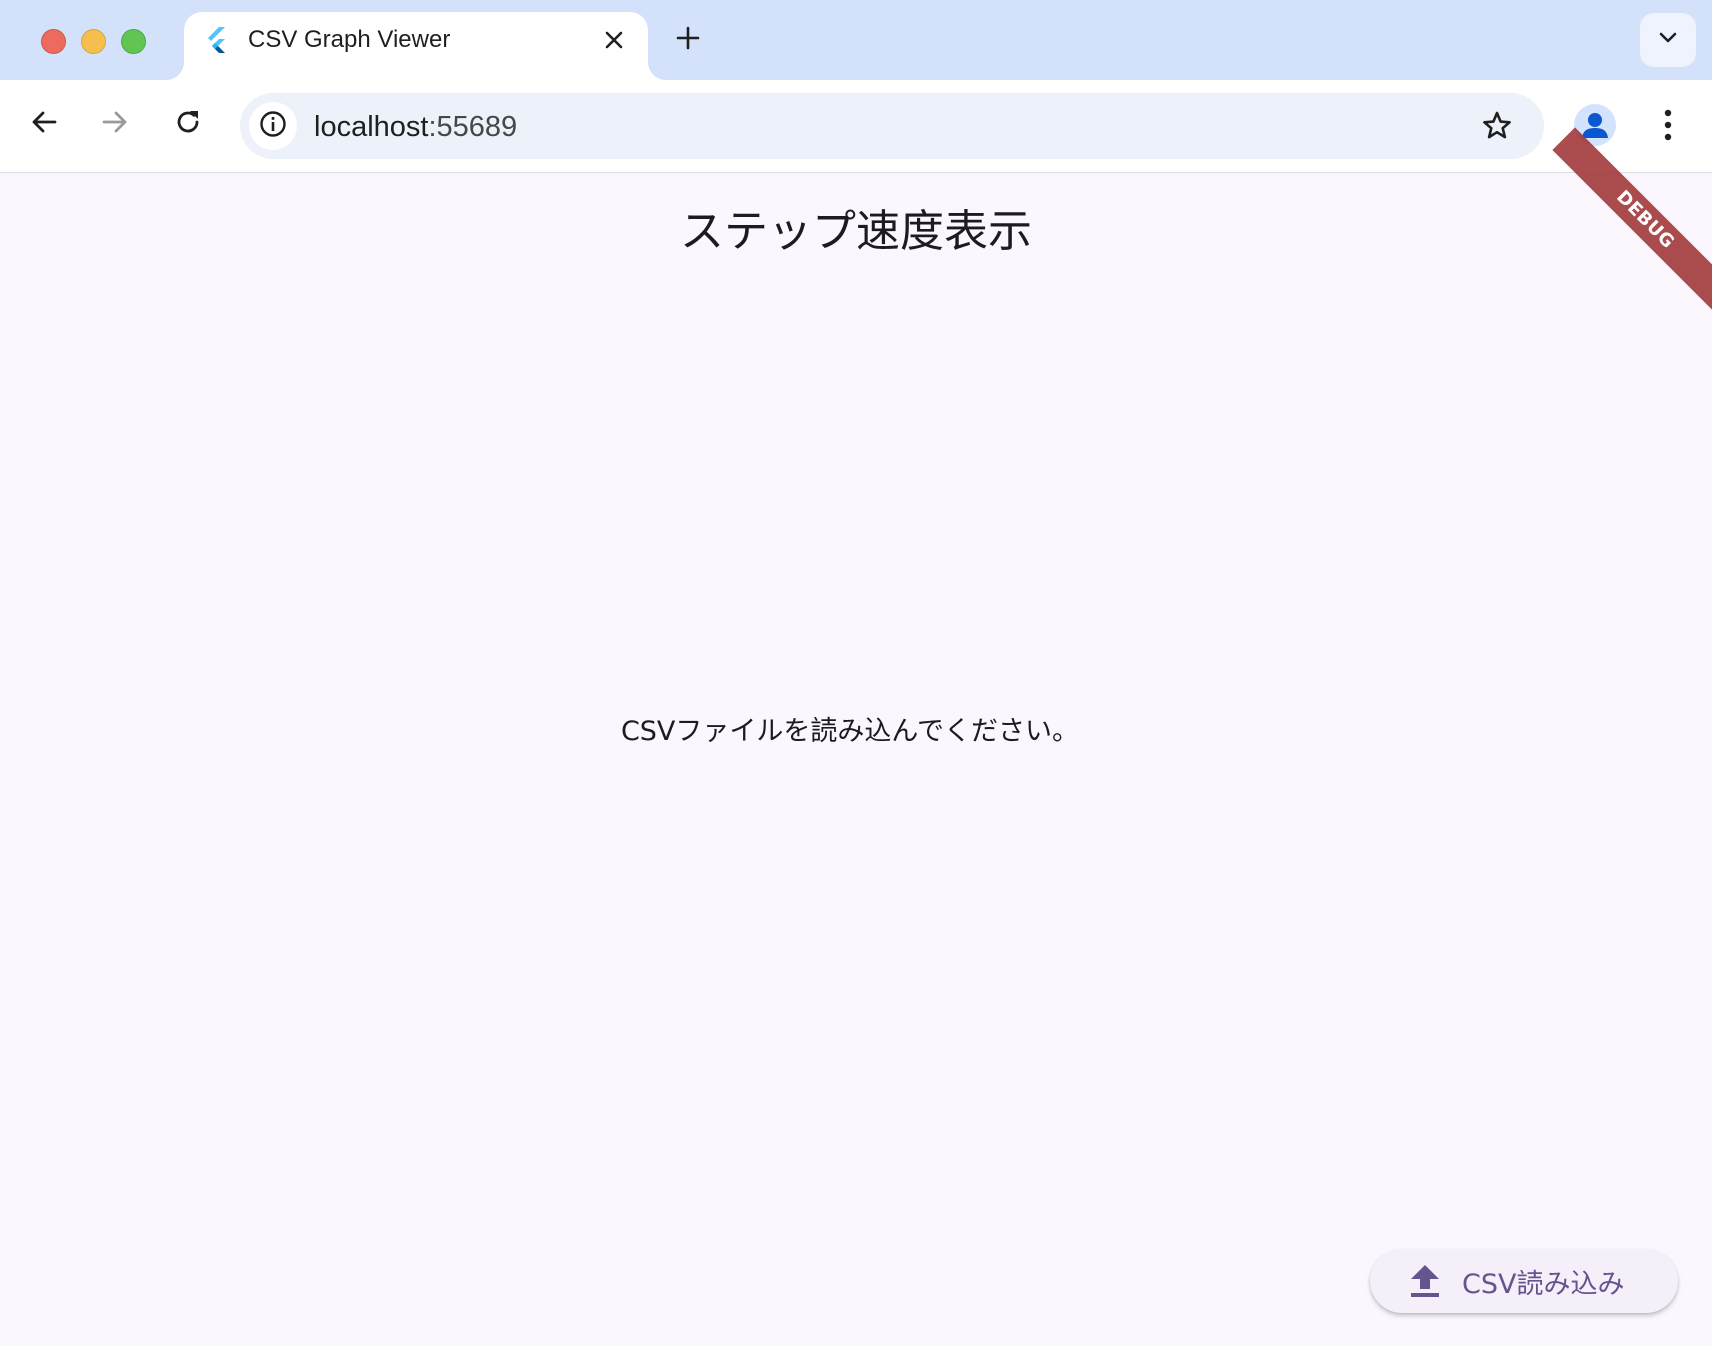  I want to click on reload-icon, so click(188, 124).